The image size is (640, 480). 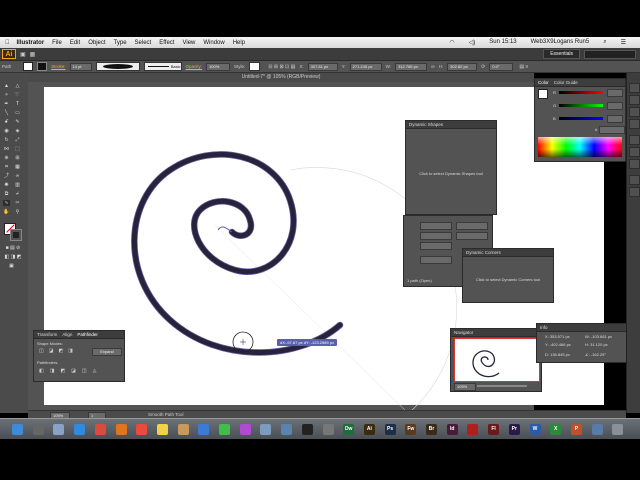 I want to click on info-x: X: 353.571 px, so click(x=557, y=336).